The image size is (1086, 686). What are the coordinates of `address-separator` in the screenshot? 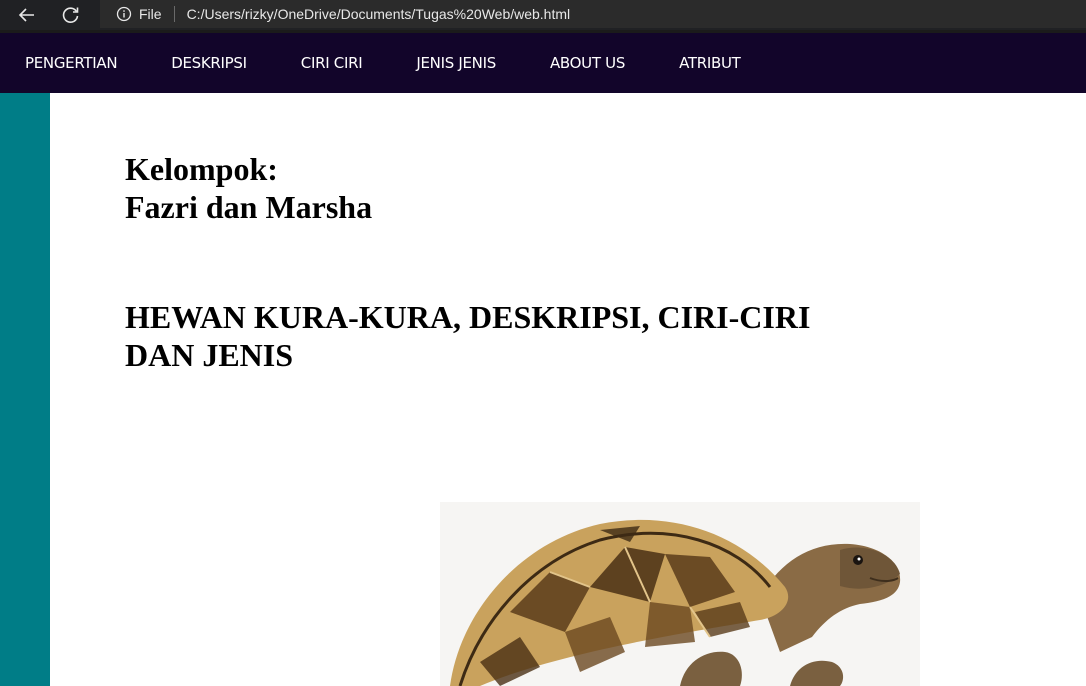 It's located at (174, 14).